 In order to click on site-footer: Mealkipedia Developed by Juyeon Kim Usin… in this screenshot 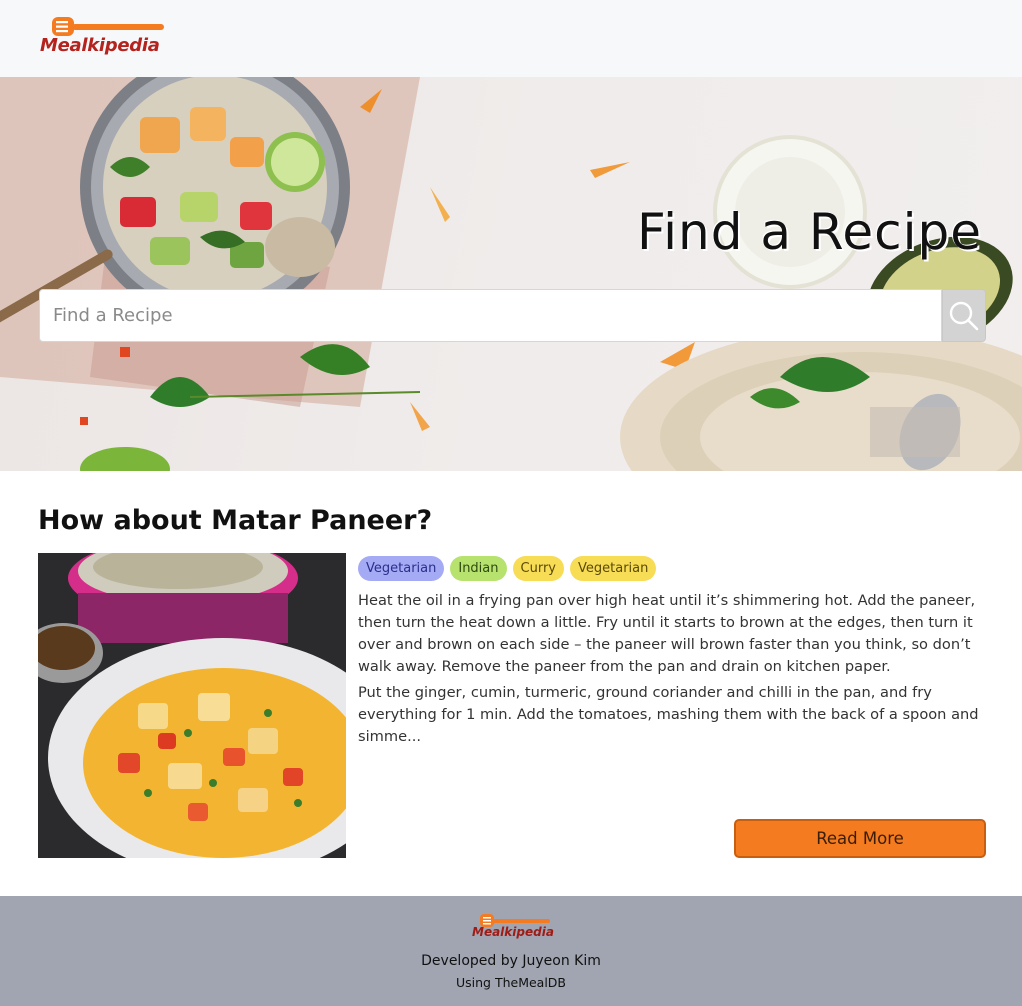, I will do `click(511, 951)`.